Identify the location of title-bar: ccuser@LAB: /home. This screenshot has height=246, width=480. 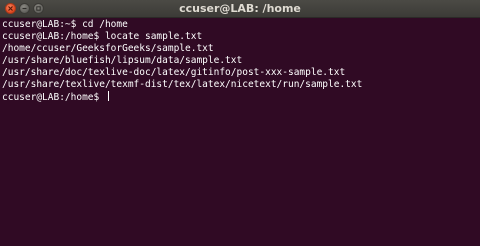
(240, 9).